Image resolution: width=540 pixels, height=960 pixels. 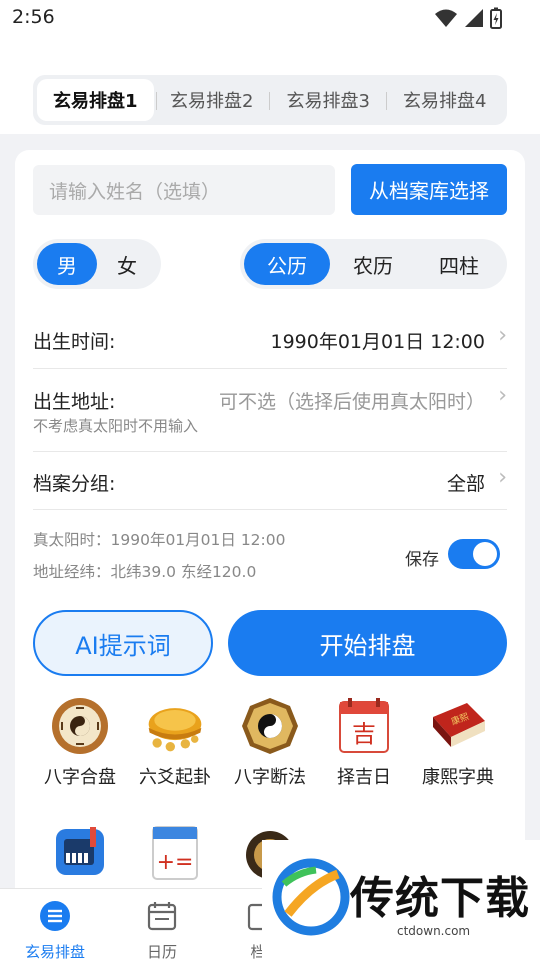 I want to click on tool-liuyao: 六爻起卦, so click(x=175, y=742).